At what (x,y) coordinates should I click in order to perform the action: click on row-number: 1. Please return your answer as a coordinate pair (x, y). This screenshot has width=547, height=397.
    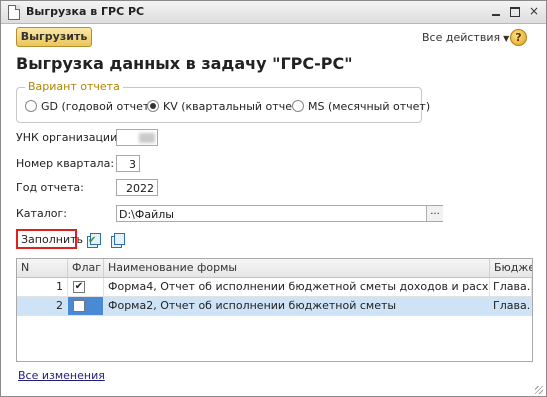
    Looking at the image, I should click on (42, 287).